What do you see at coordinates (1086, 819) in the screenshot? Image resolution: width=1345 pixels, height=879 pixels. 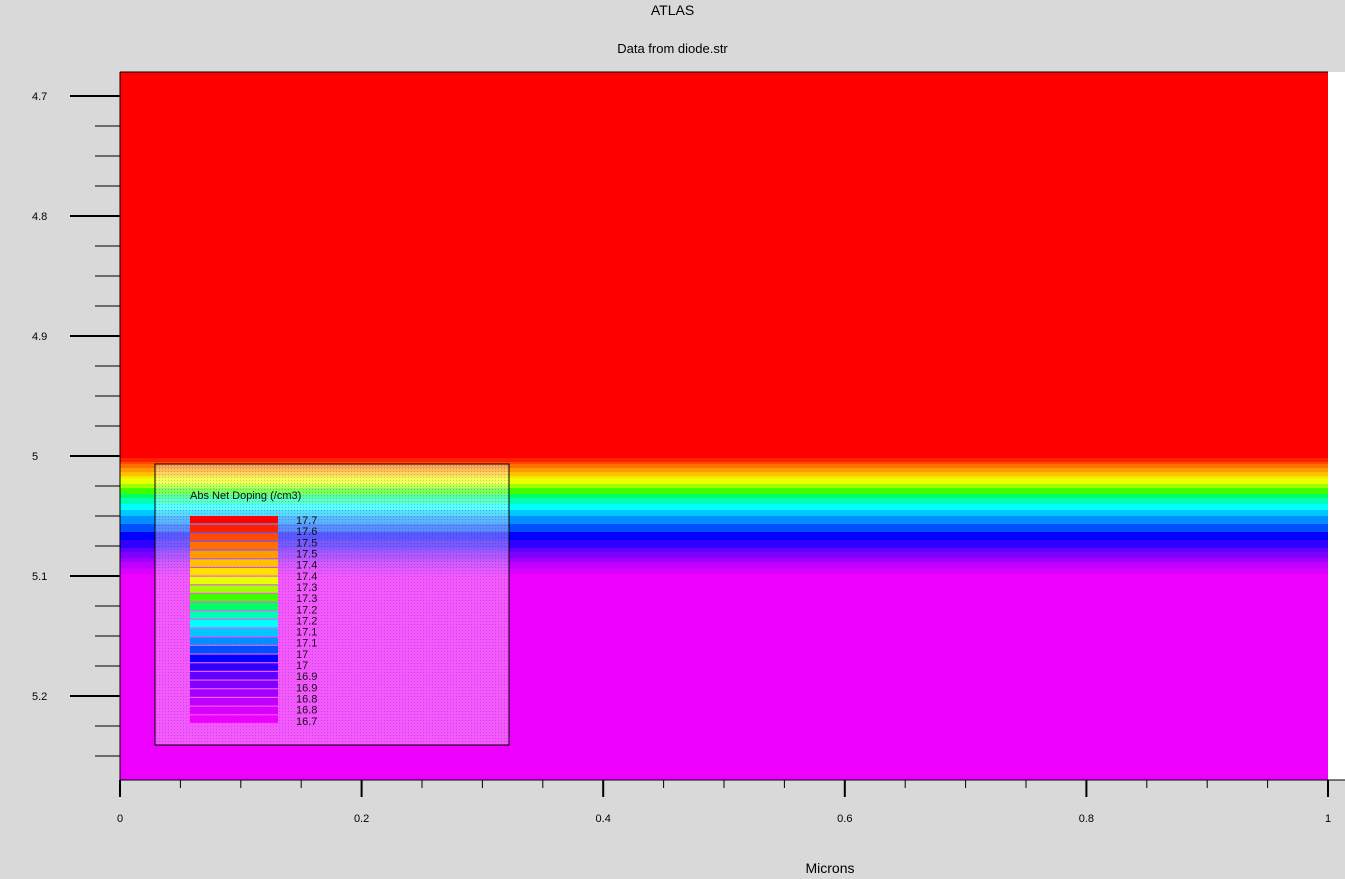 I see `x-tick-label: 0.8` at bounding box center [1086, 819].